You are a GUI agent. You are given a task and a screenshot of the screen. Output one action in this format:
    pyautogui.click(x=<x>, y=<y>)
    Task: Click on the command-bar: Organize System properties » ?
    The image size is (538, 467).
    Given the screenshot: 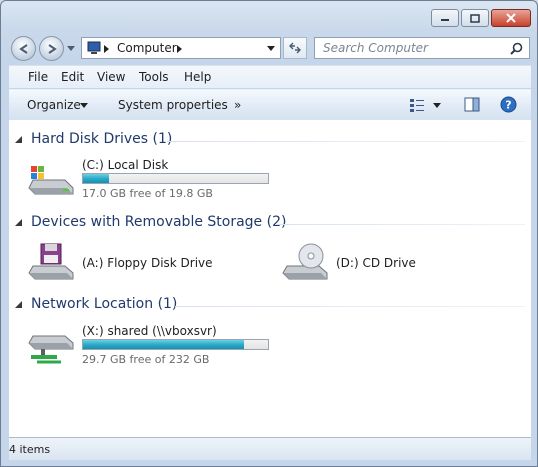 What is the action you would take?
    pyautogui.click(x=270, y=105)
    